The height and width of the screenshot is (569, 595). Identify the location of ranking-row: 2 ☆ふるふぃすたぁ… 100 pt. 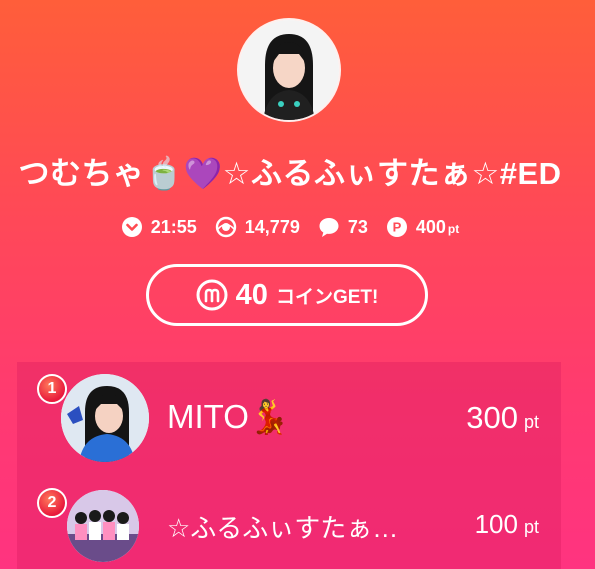
(289, 524).